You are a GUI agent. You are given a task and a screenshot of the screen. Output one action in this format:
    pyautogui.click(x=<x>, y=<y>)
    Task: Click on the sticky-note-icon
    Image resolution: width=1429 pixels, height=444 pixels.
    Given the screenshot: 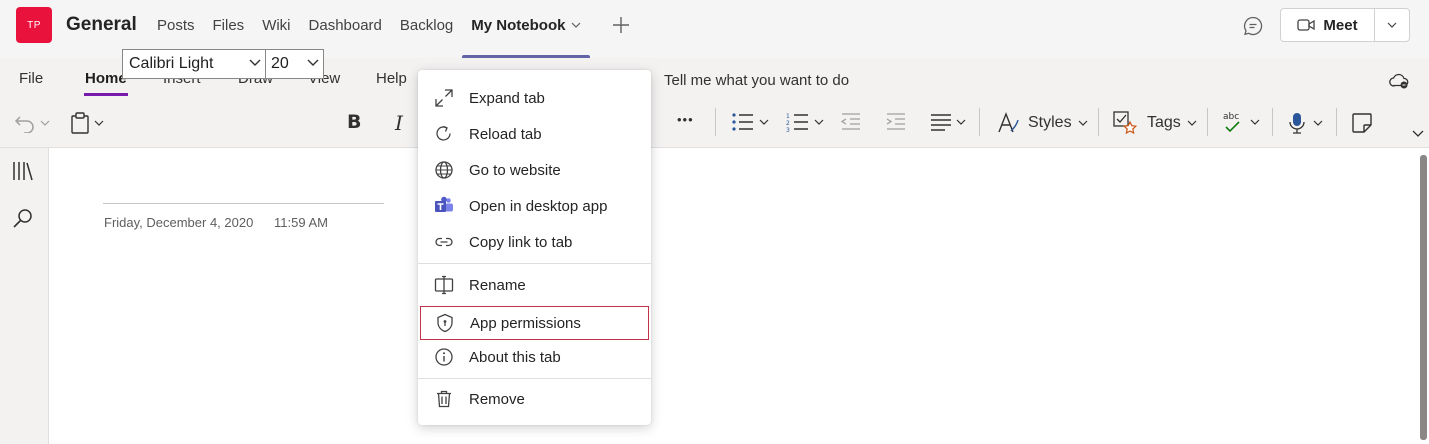 What is the action you would take?
    pyautogui.click(x=1362, y=123)
    